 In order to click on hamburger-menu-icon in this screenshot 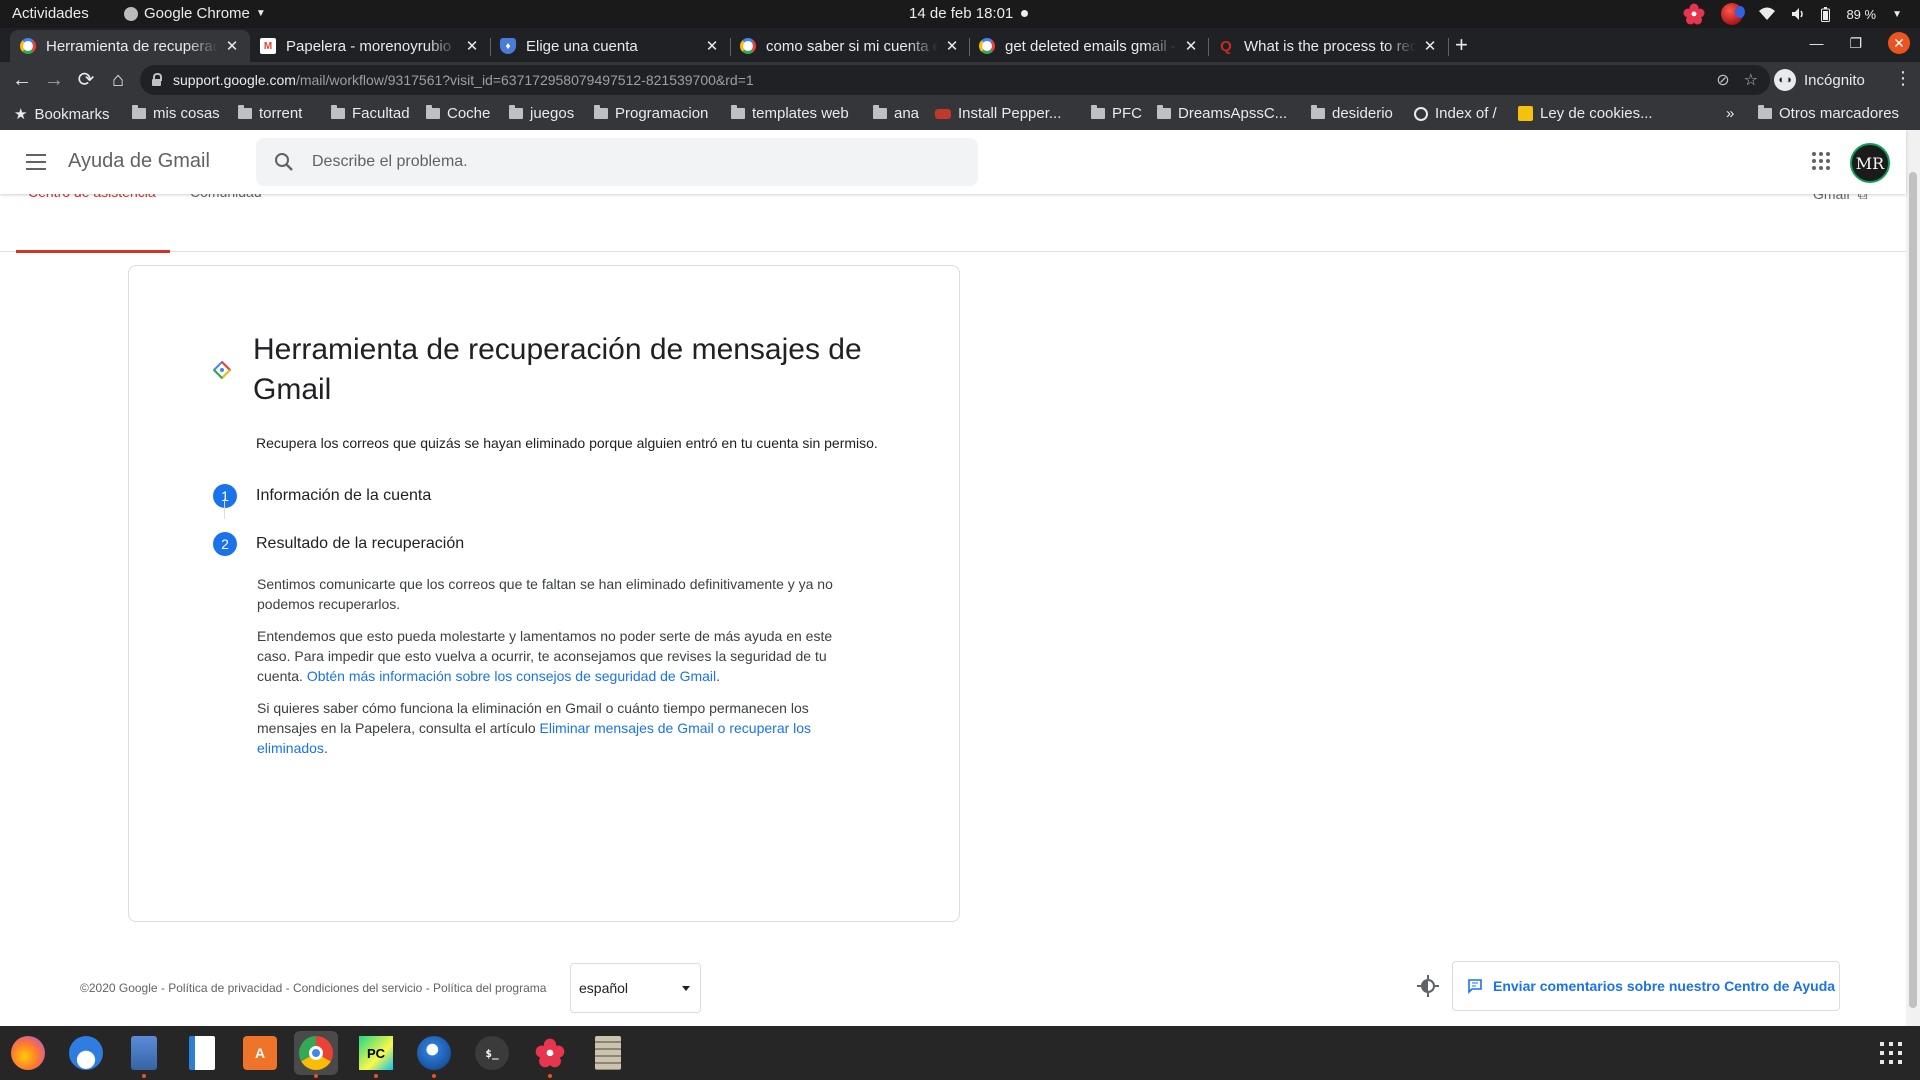, I will do `click(36, 162)`.